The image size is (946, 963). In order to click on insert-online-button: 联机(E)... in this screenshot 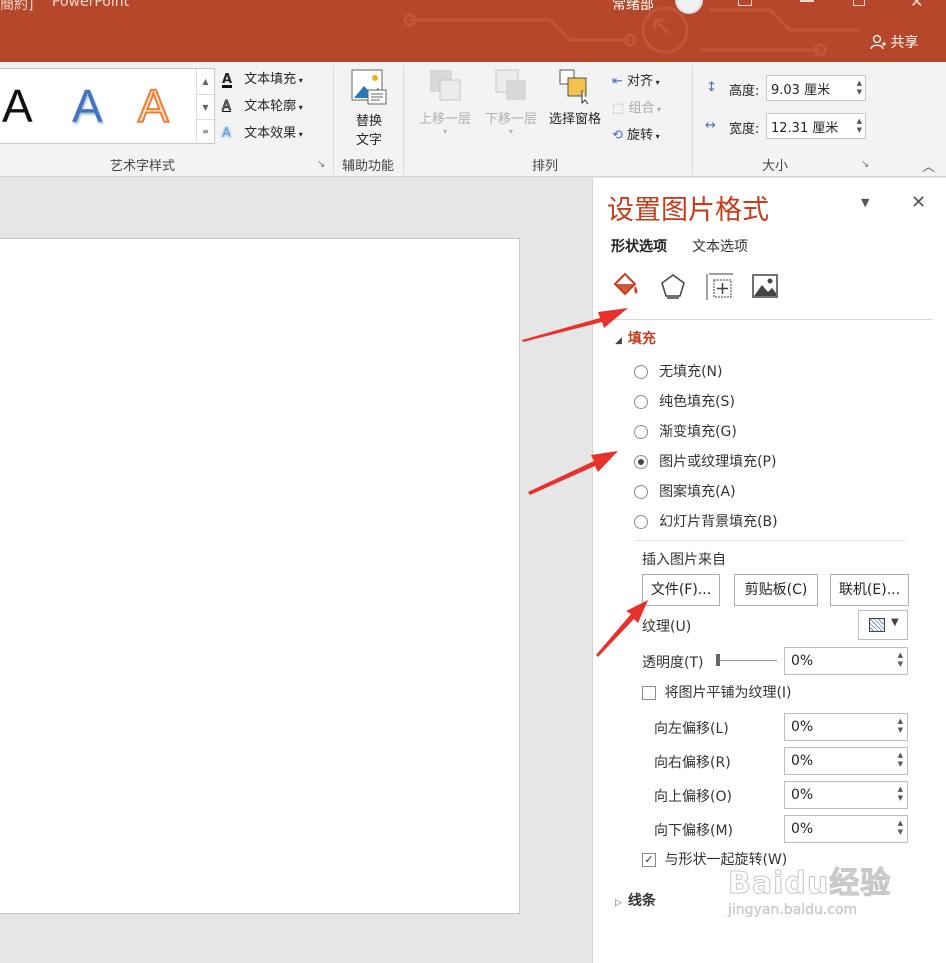, I will do `click(869, 590)`.